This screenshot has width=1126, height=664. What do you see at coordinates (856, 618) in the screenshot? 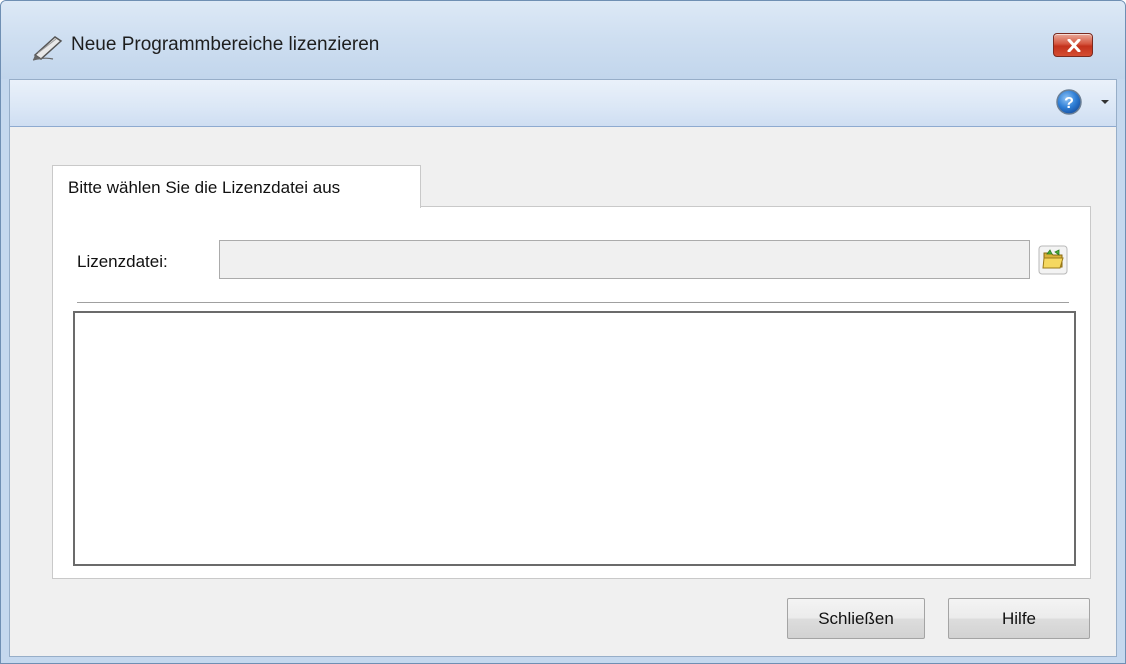
I see `close-dialog-button: Schließen` at bounding box center [856, 618].